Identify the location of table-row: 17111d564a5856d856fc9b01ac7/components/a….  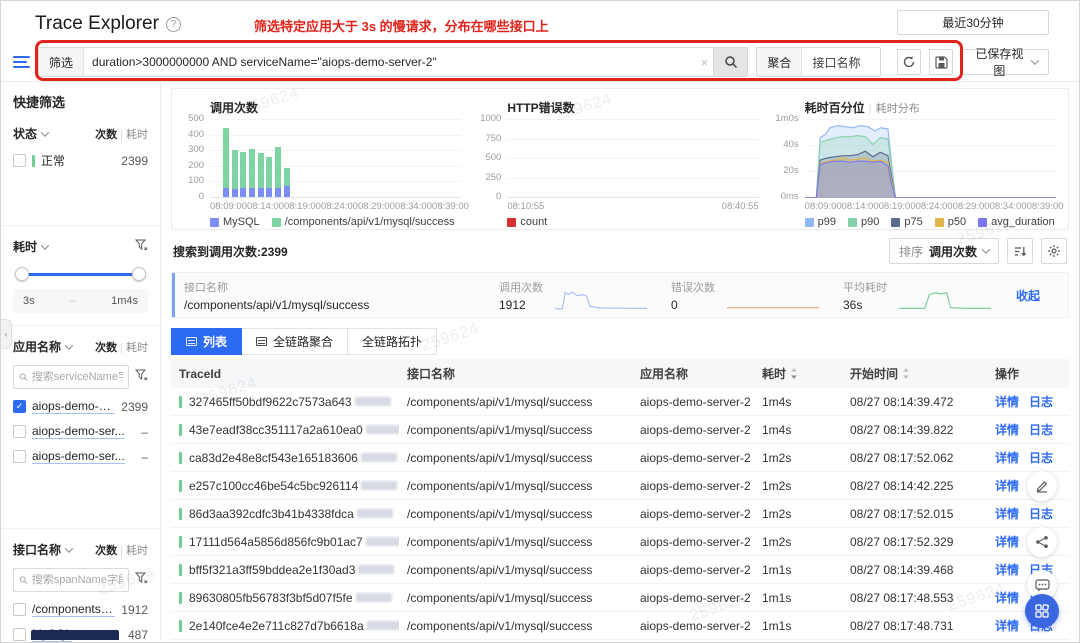
(620, 541).